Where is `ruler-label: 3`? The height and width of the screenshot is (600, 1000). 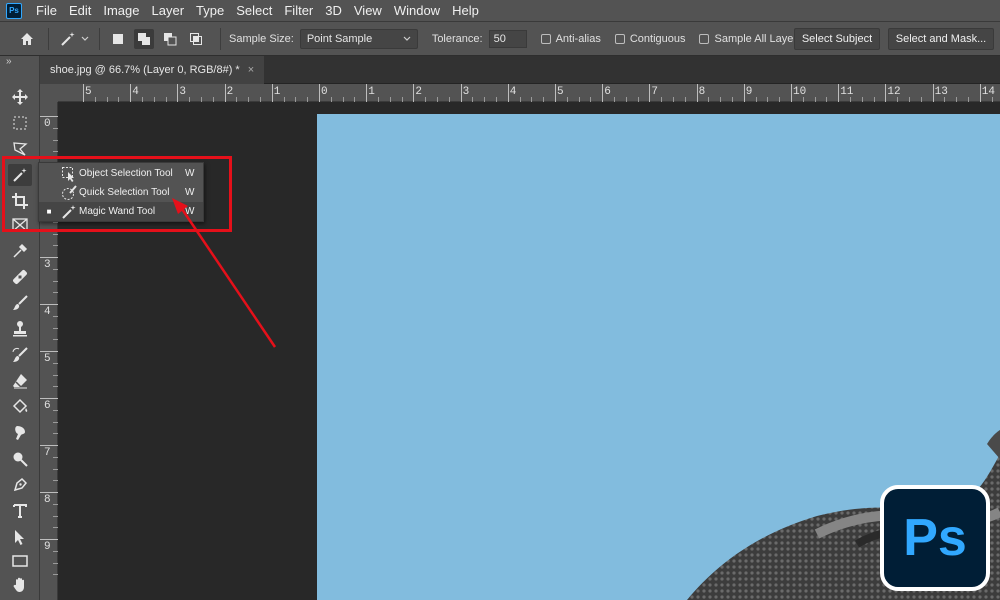
ruler-label: 3 is located at coordinates (47, 265).